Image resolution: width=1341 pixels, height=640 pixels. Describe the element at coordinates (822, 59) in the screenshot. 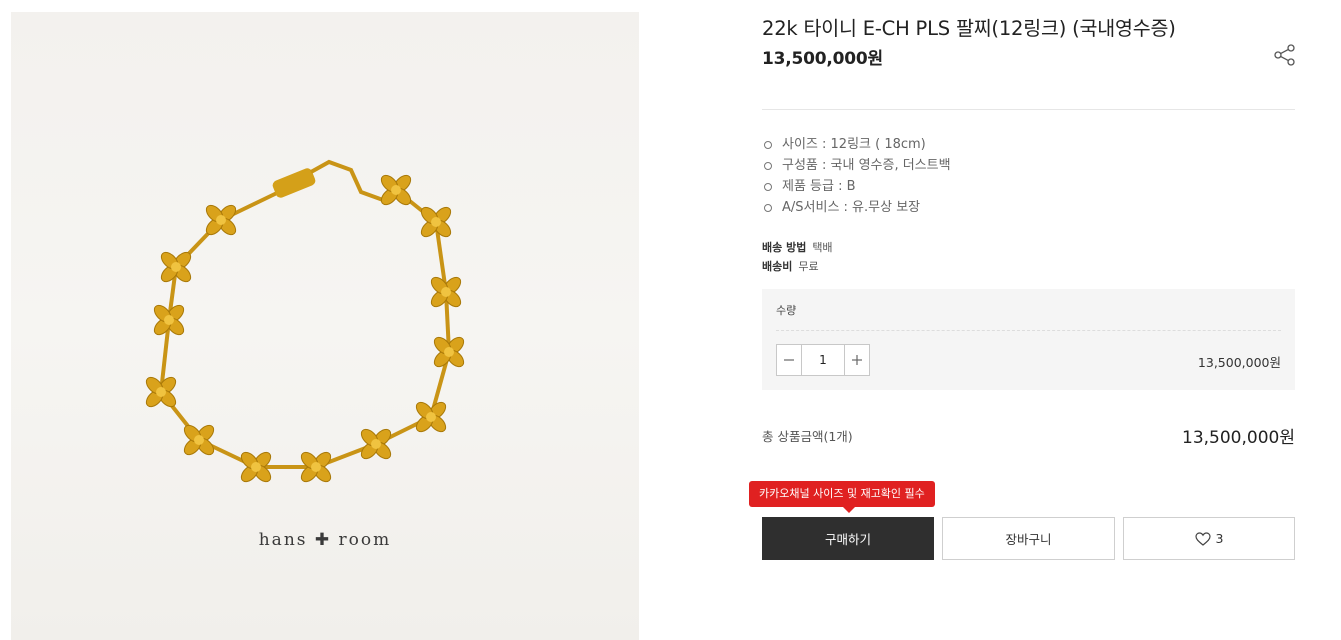

I see `product-price: 13,500,000원` at that location.